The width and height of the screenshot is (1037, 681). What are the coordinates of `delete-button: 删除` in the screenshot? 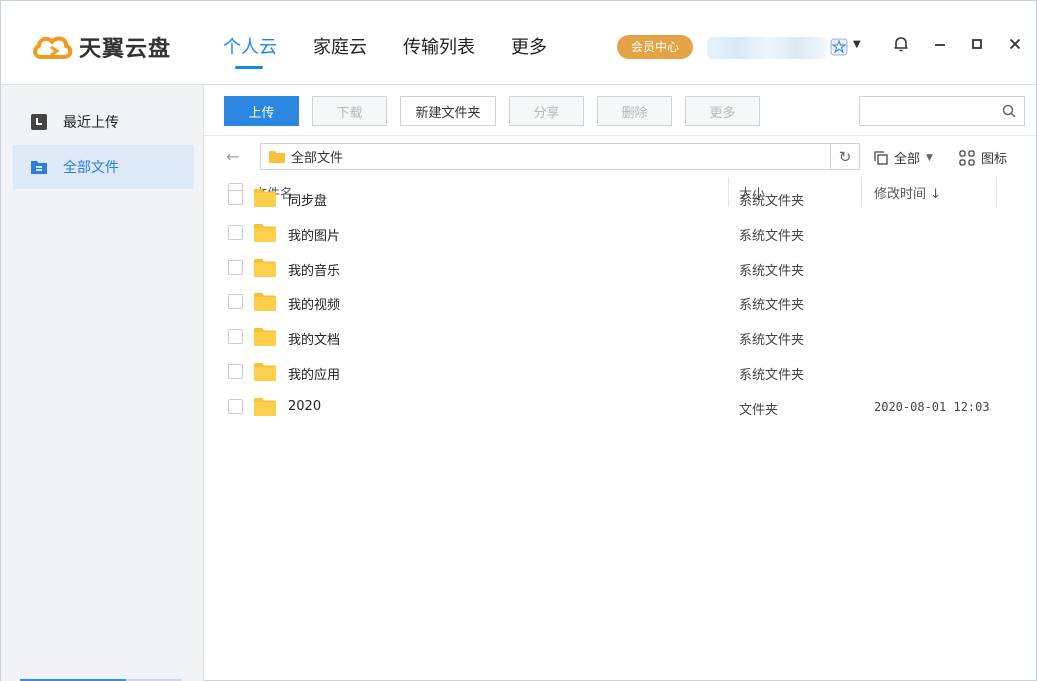 It's located at (634, 111).